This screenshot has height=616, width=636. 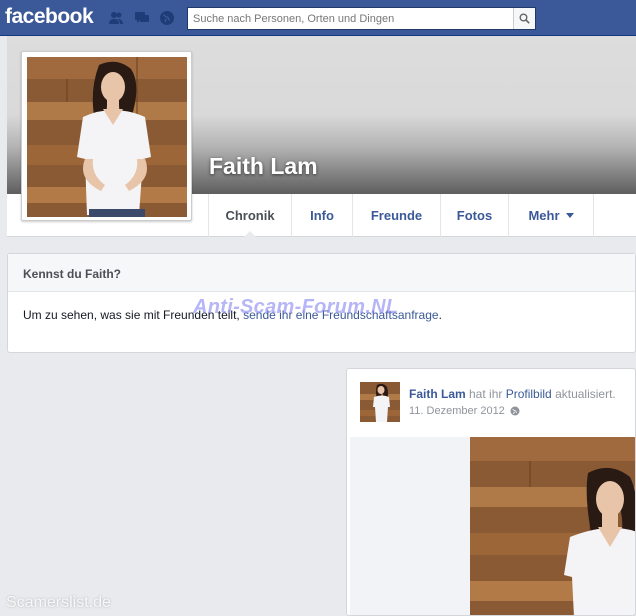 What do you see at coordinates (58, 602) in the screenshot?
I see `watermark-bottom: Scamerslist.de` at bounding box center [58, 602].